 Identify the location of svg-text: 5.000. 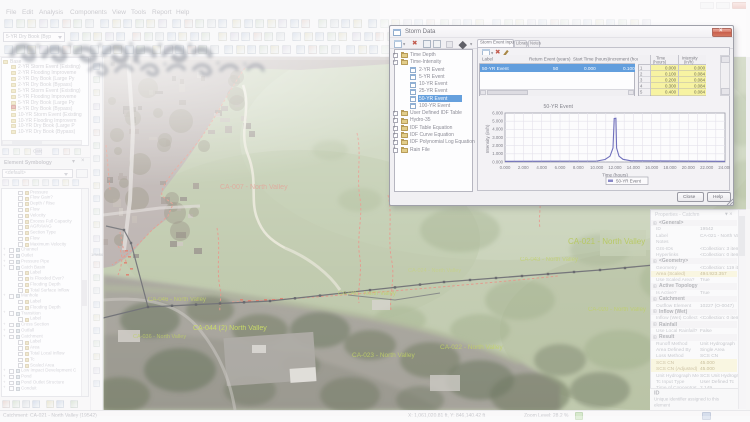
(497, 121).